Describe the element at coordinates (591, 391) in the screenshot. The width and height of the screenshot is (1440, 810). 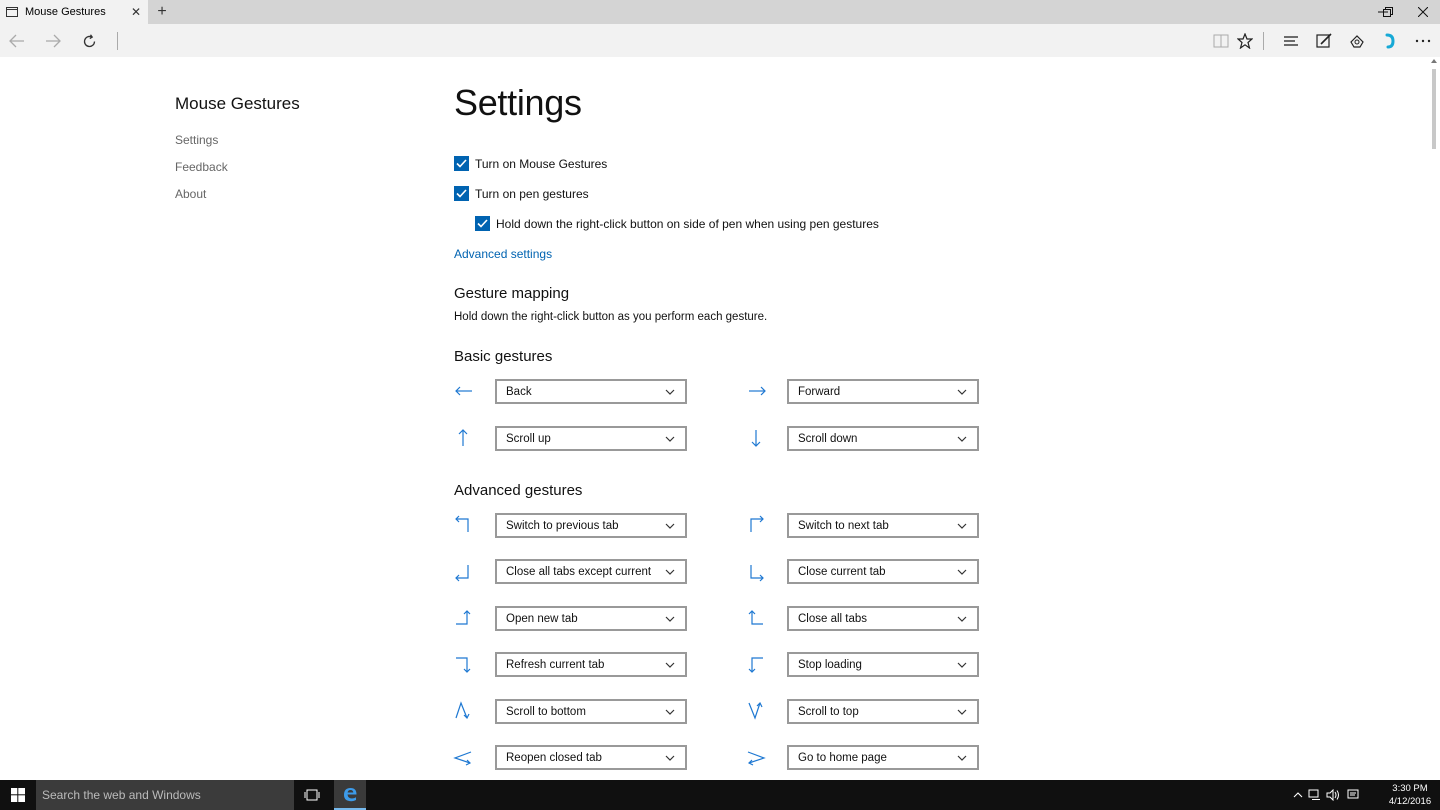
I see `gesture-select-back: Back` at that location.